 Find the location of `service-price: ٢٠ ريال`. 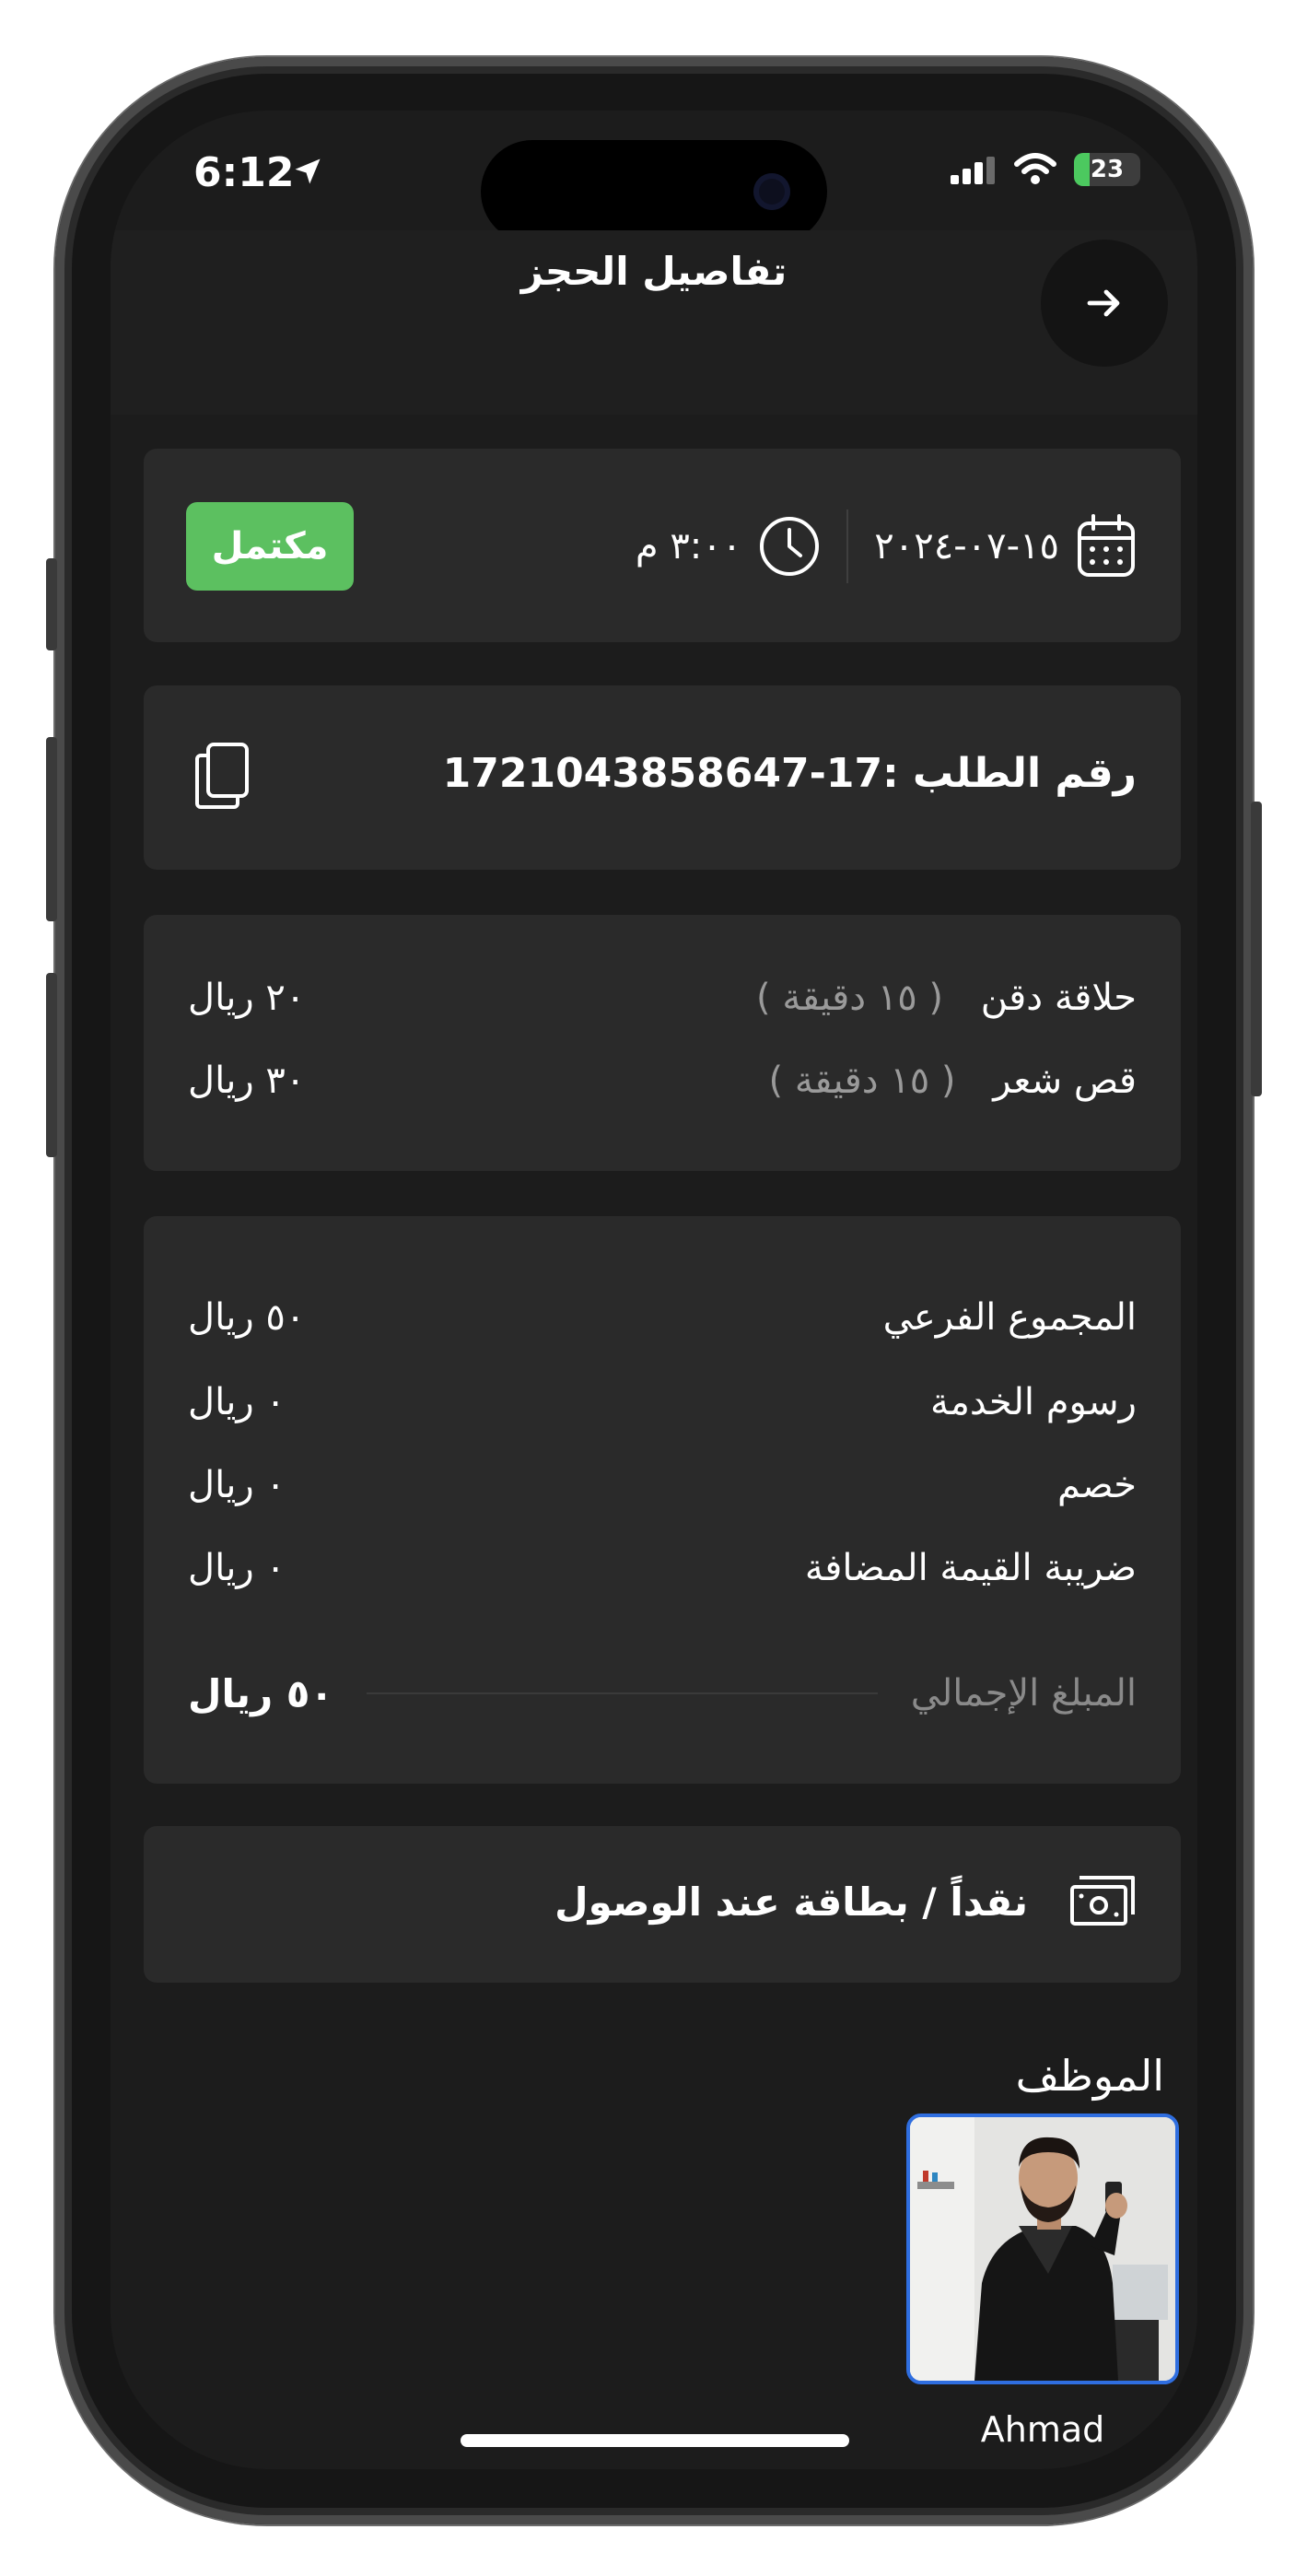

service-price: ٢٠ ريال is located at coordinates (247, 998).